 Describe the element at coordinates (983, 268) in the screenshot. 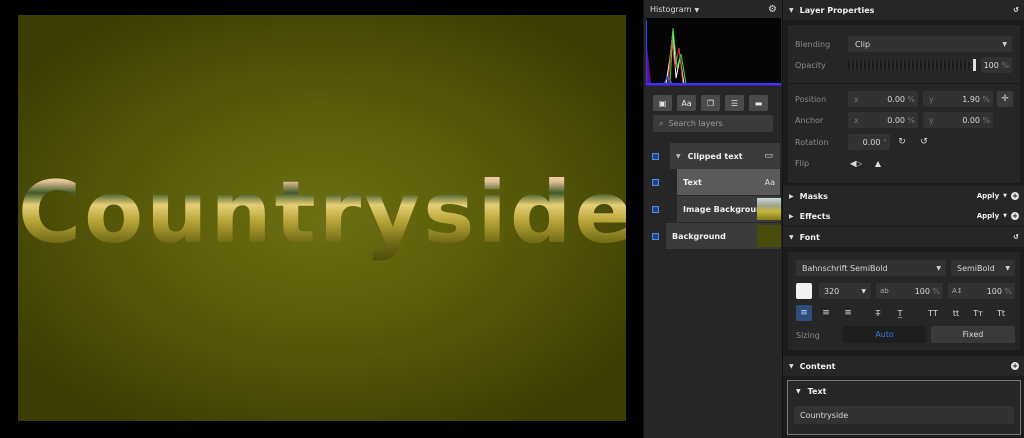

I see `font-weight-select: SemiBold ▼` at that location.